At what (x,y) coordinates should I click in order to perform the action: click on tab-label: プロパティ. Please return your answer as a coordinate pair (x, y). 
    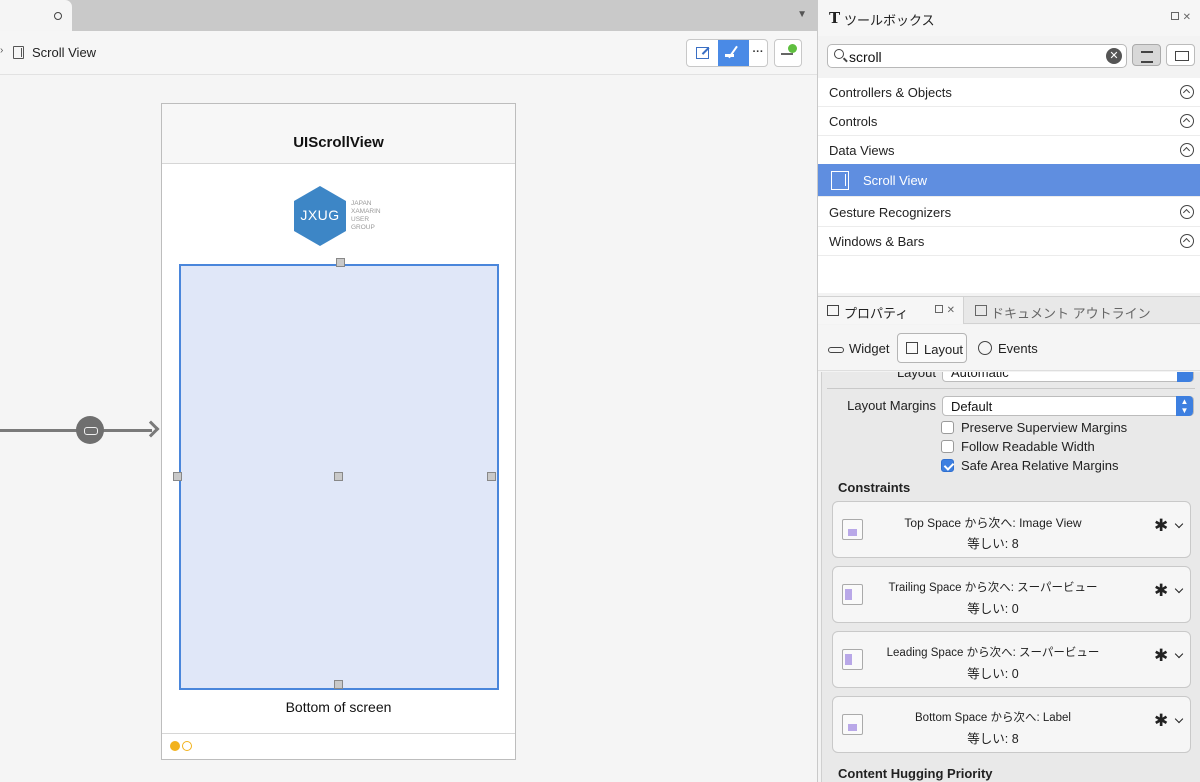
    Looking at the image, I should click on (876, 313).